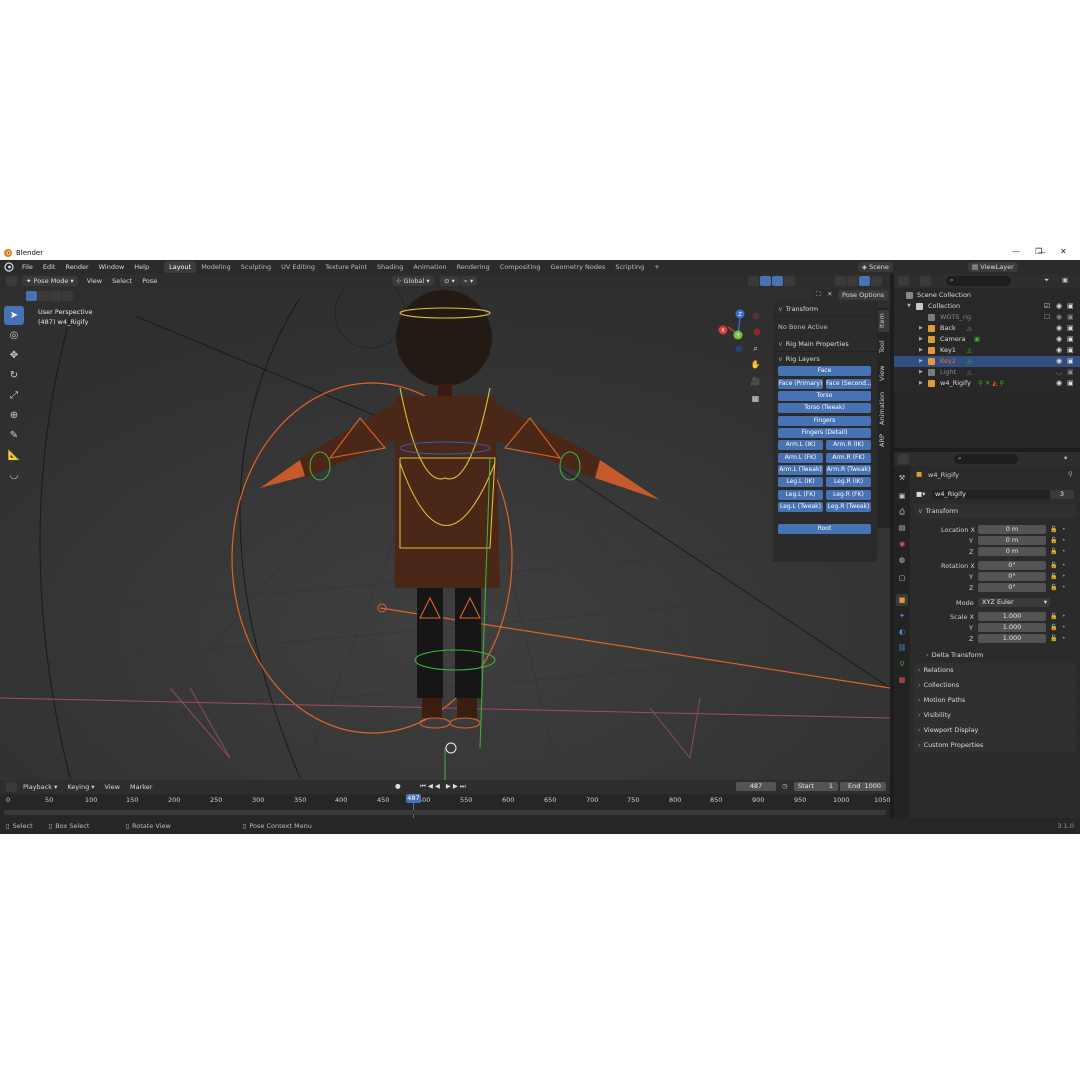 Image resolution: width=1080 pixels, height=1080 pixels. Describe the element at coordinates (473, 267) in the screenshot. I see `tab-rendering: Rendering` at that location.